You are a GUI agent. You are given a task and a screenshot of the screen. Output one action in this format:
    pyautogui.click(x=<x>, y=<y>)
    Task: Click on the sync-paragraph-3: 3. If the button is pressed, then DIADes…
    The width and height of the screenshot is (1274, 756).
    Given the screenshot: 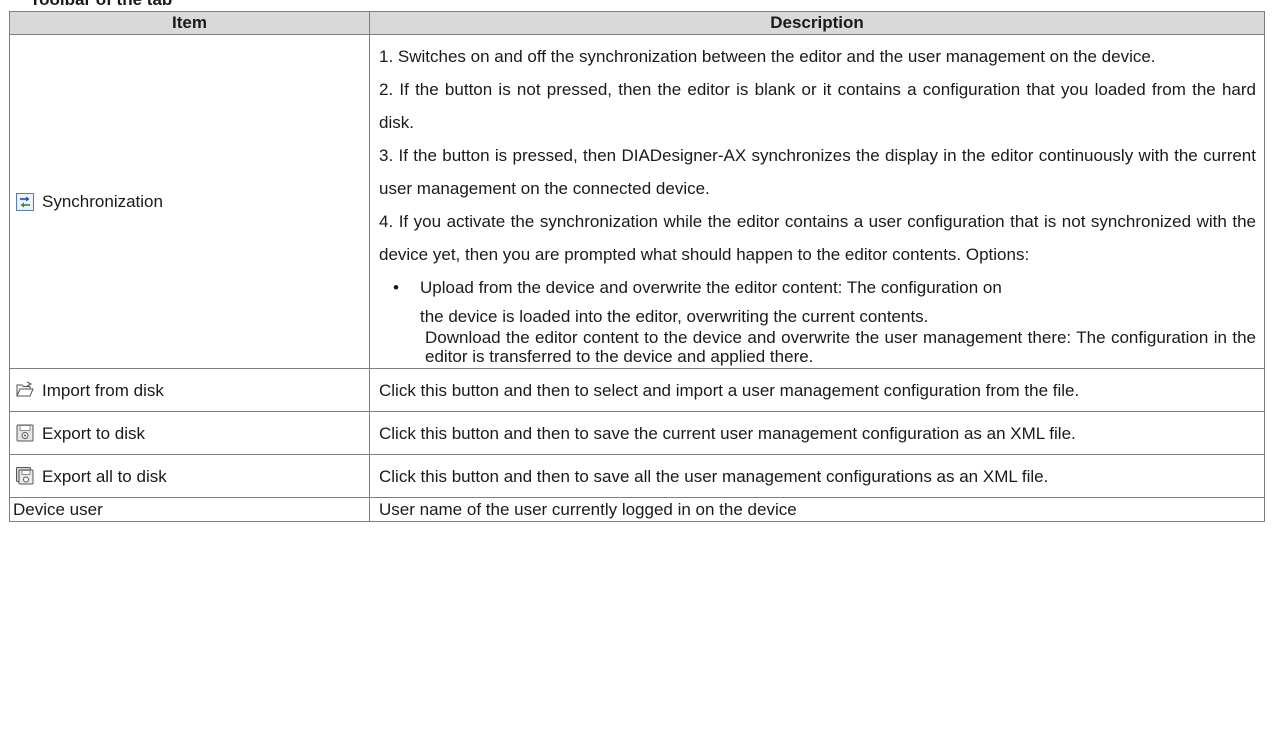 What is the action you would take?
    pyautogui.click(x=817, y=172)
    